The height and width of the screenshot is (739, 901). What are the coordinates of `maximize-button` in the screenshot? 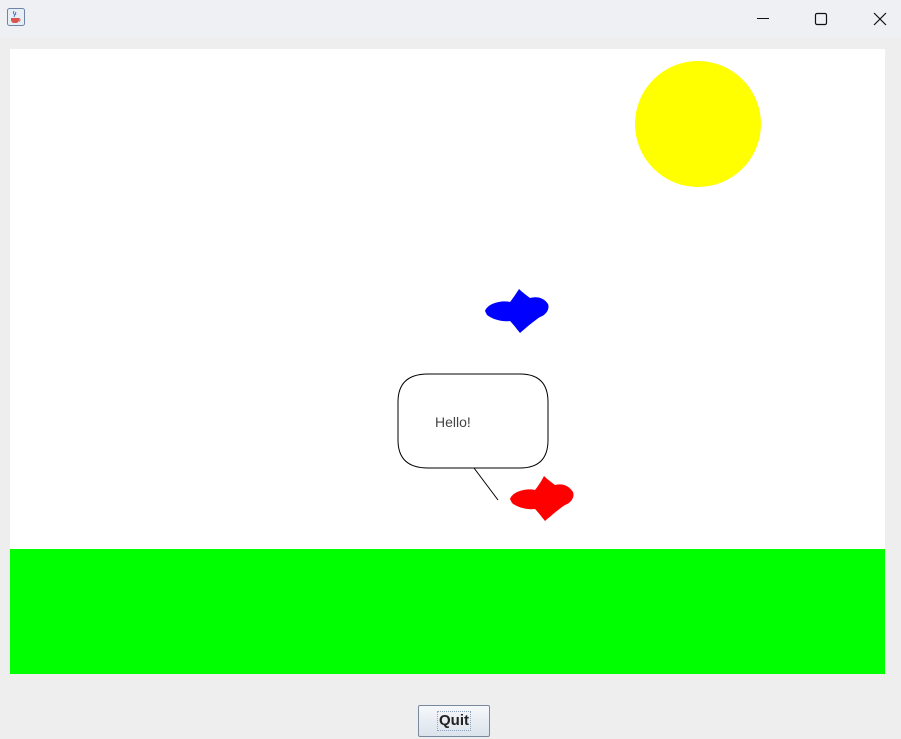 It's located at (821, 18).